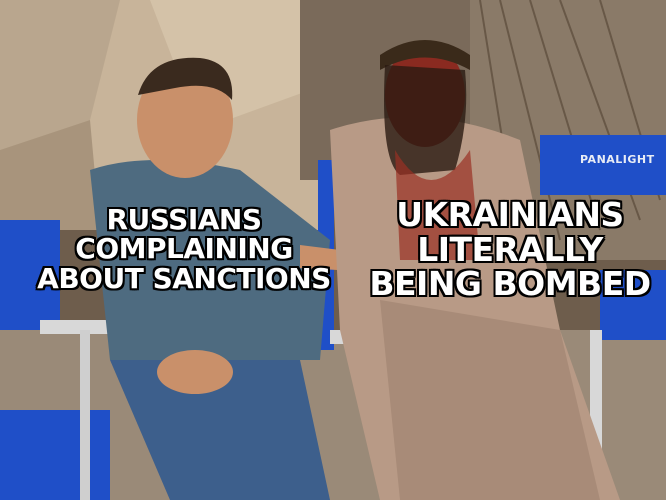 The height and width of the screenshot is (500, 666). Describe the element at coordinates (510, 214) in the screenshot. I see `right-caption-line: UKRAINIANS` at that location.